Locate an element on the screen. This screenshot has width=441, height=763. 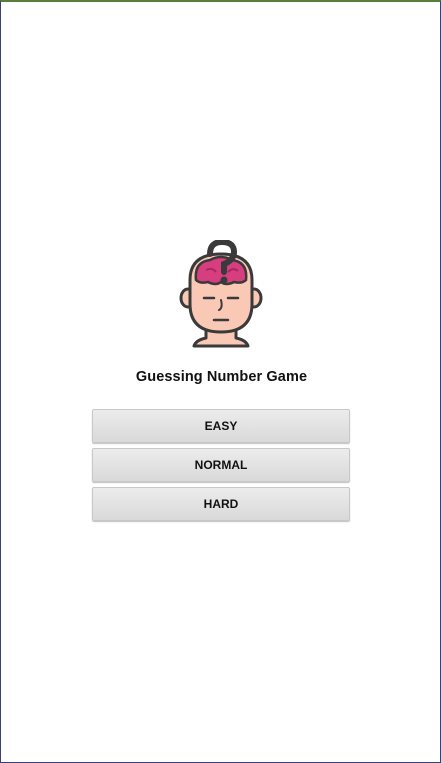
thinking-head-question-icon is located at coordinates (221, 294).